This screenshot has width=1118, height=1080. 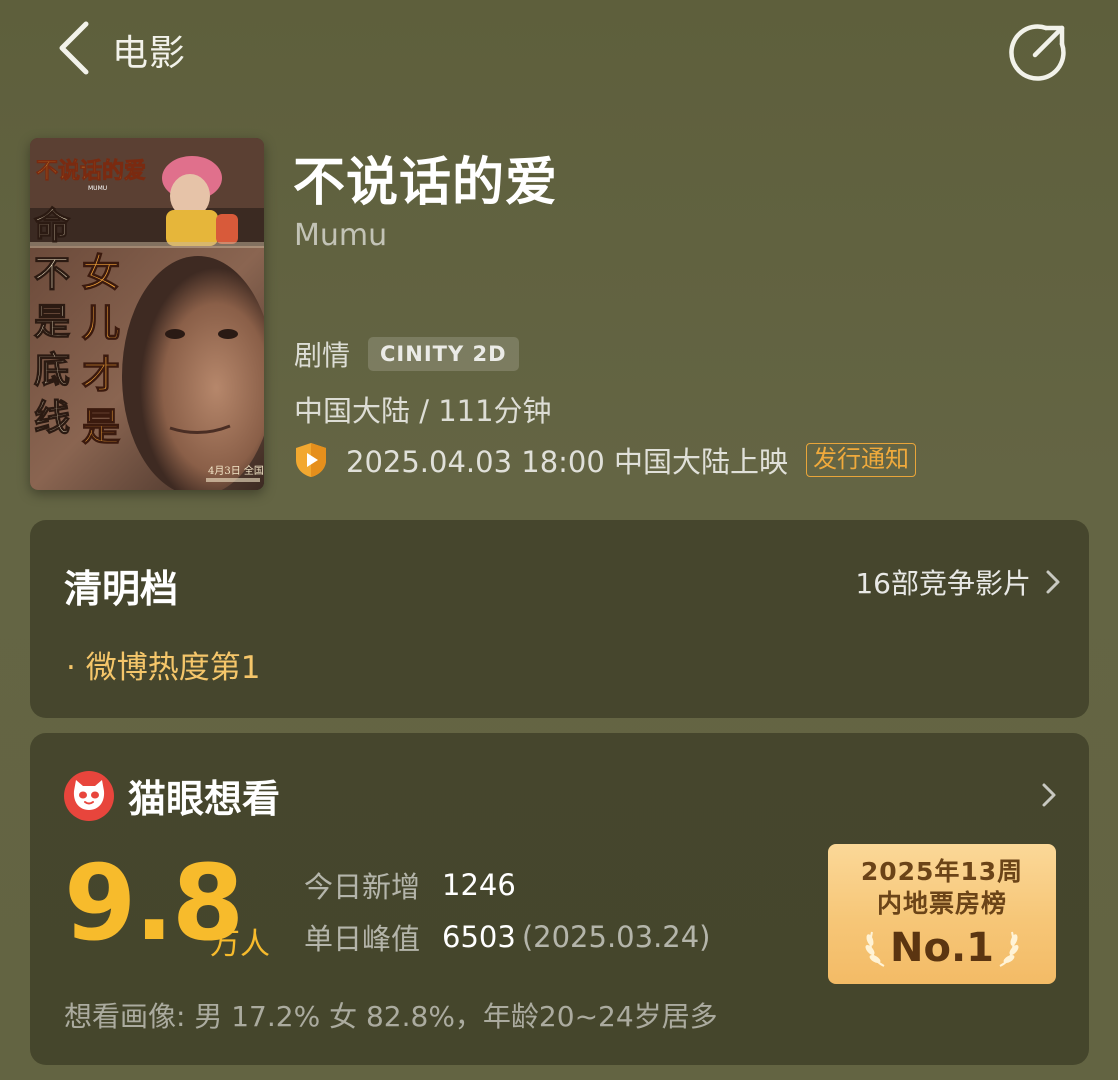 What do you see at coordinates (163, 668) in the screenshot?
I see `weibo-hot-rank: · 微博热度第1` at bounding box center [163, 668].